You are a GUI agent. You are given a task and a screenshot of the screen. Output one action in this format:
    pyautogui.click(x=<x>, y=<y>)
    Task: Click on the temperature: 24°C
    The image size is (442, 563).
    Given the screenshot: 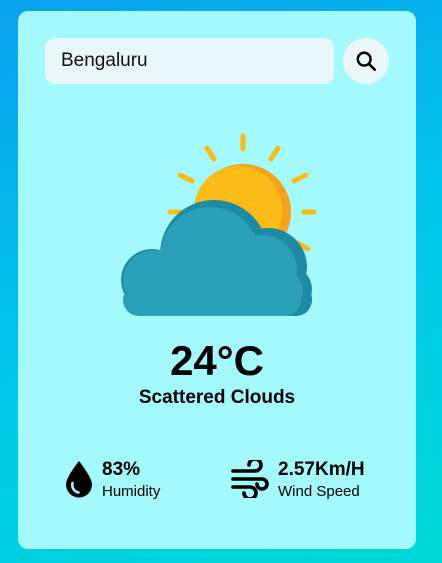 What is the action you would take?
    pyautogui.click(x=217, y=360)
    